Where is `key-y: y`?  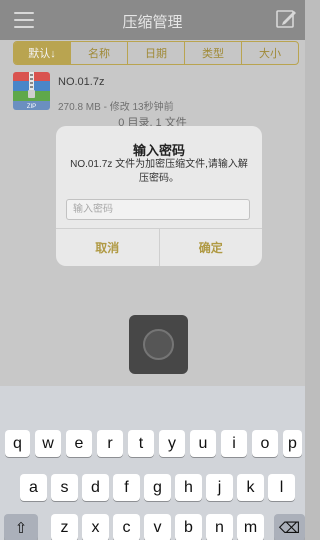 key-y: y is located at coordinates (172, 443).